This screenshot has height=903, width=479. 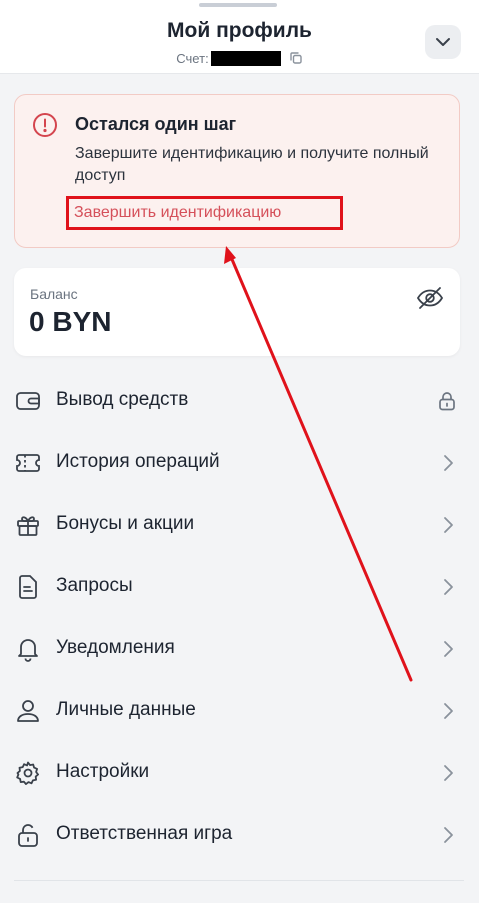 What do you see at coordinates (28, 773) in the screenshot?
I see `gear-icon` at bounding box center [28, 773].